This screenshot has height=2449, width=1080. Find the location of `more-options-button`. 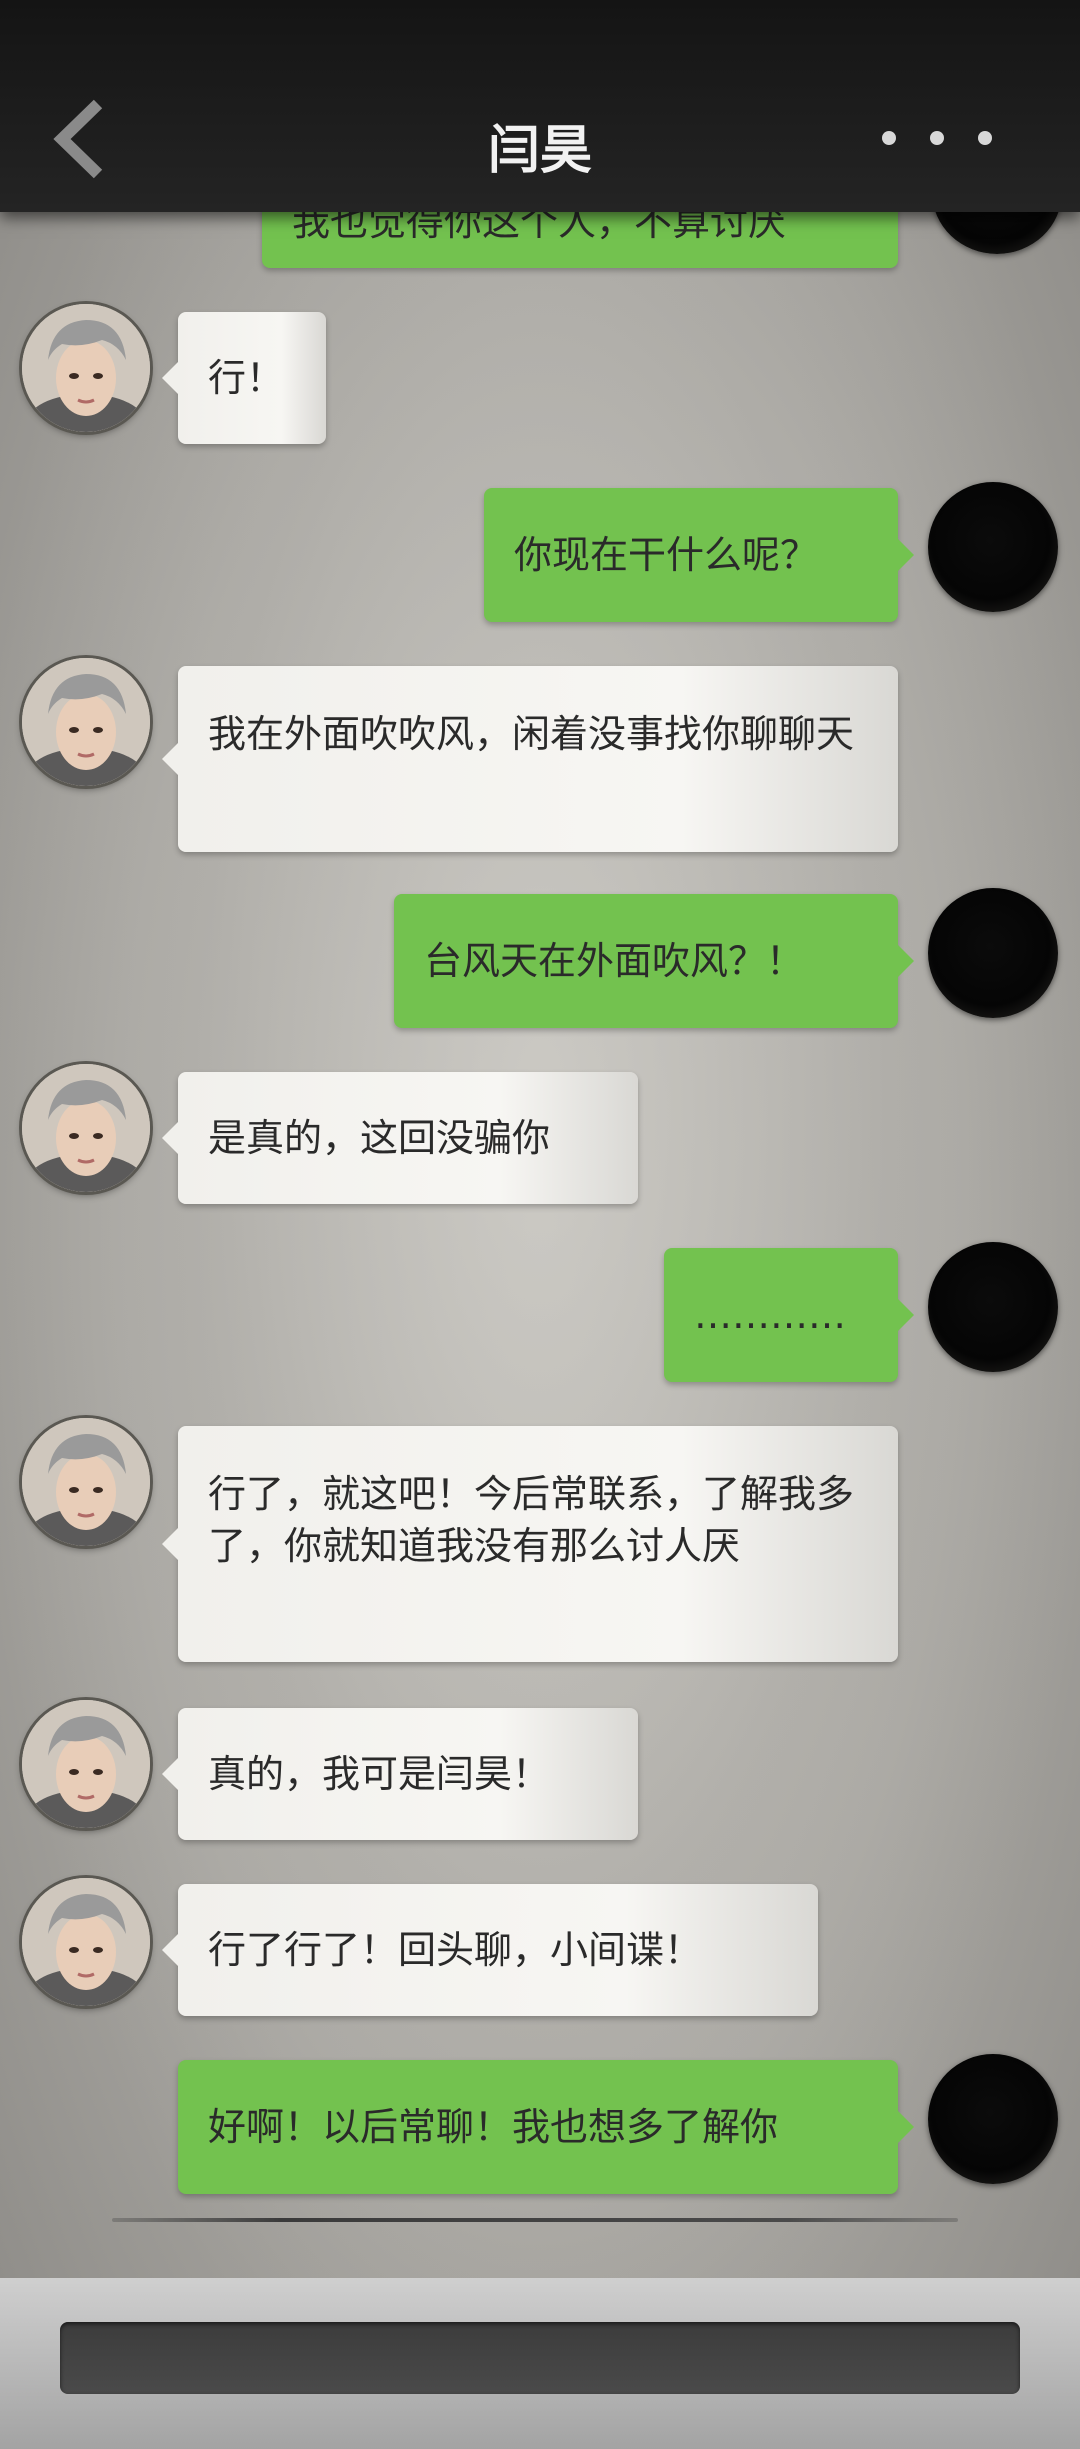

more-options-button is located at coordinates (937, 138).